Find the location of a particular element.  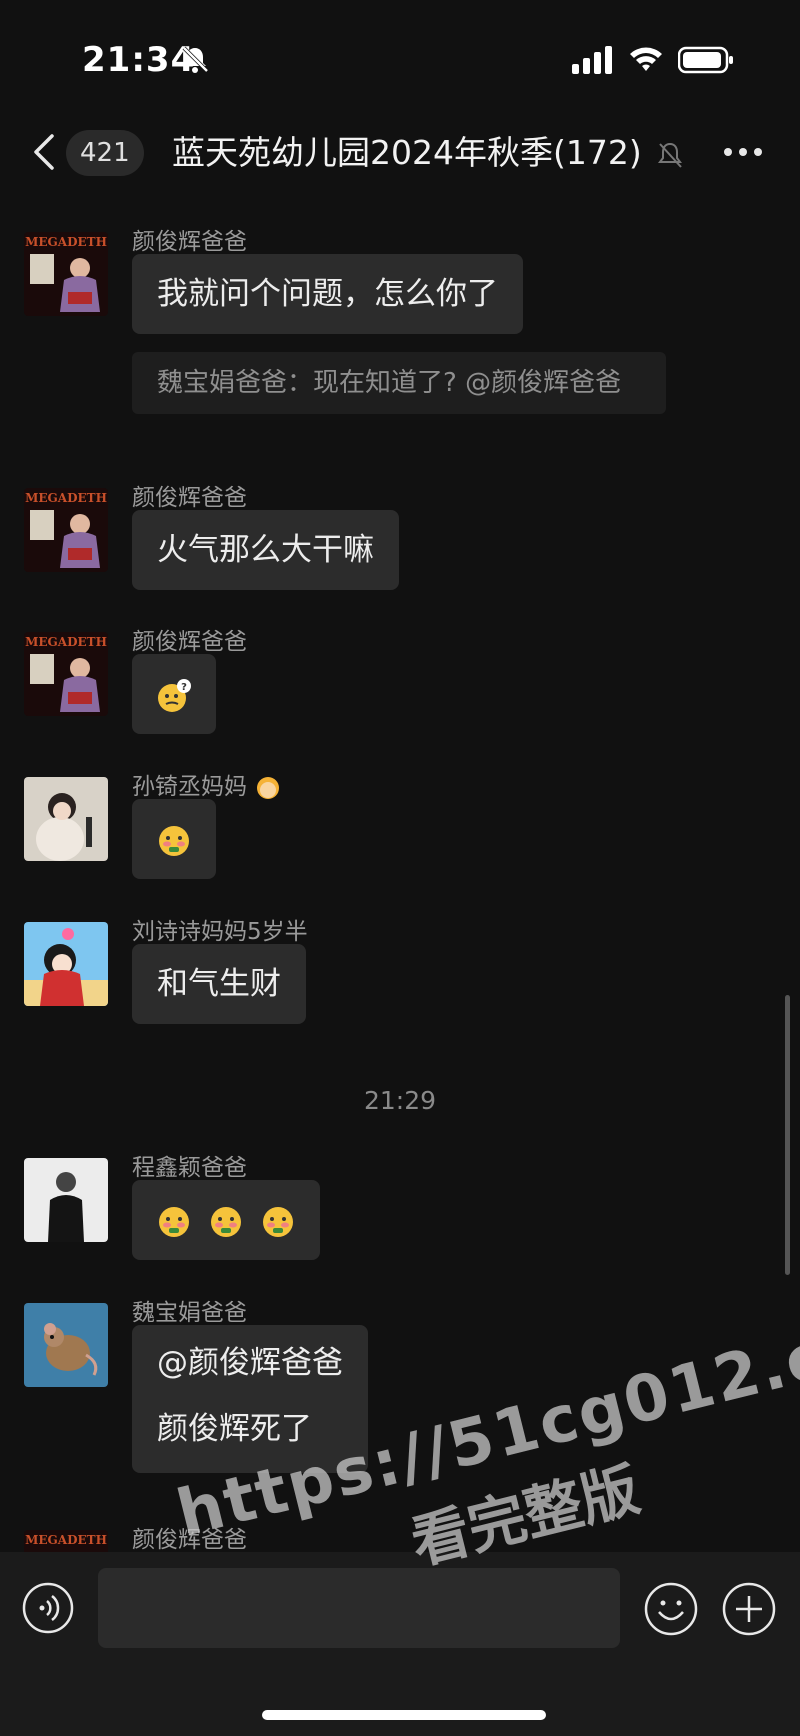

more-options-icon is located at coordinates (743, 152).